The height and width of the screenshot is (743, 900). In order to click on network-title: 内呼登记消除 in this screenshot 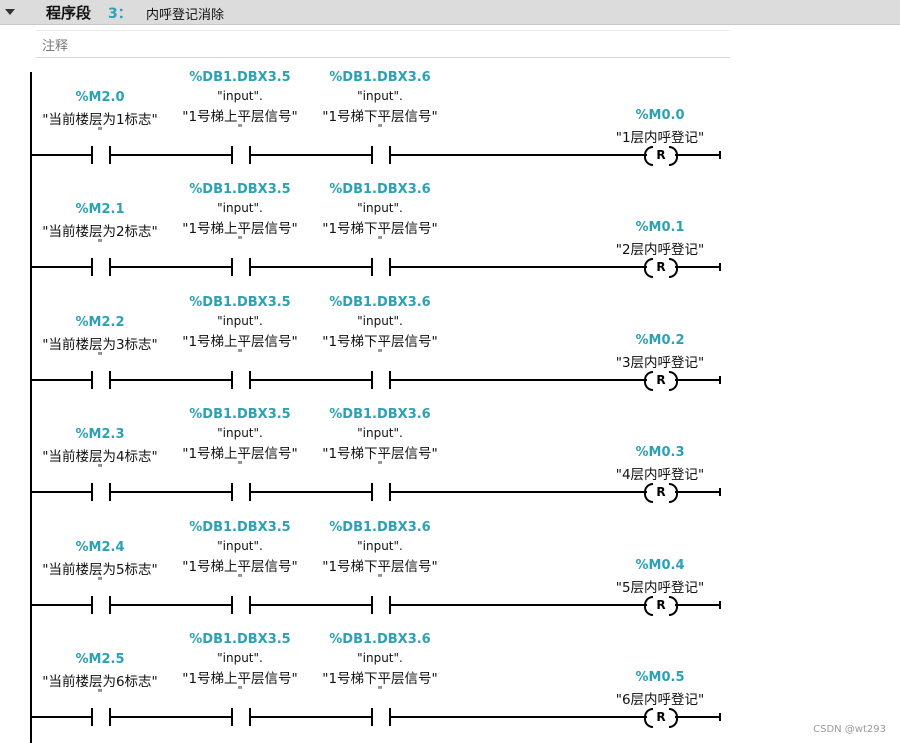, I will do `click(185, 13)`.